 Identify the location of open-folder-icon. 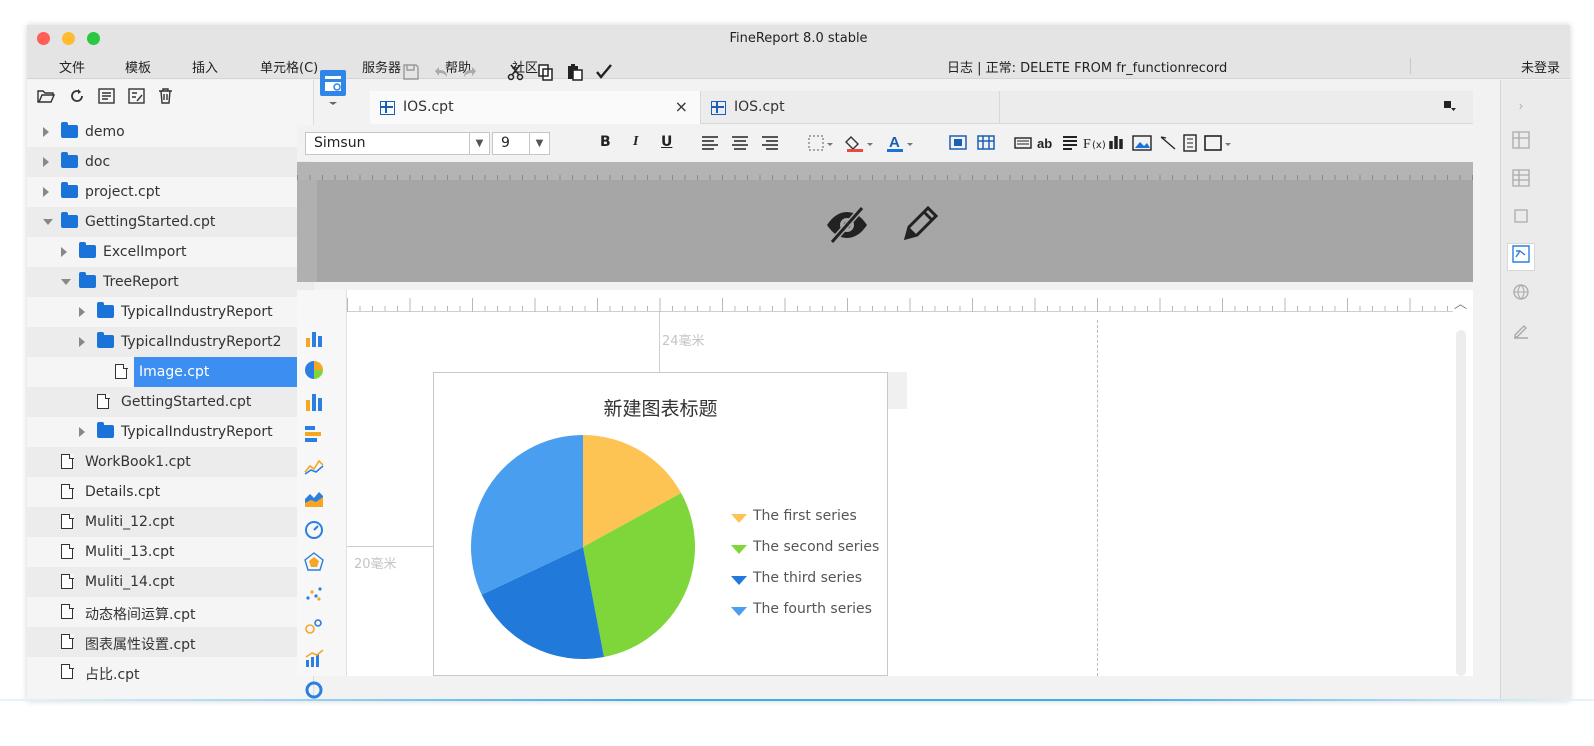
(46, 96).